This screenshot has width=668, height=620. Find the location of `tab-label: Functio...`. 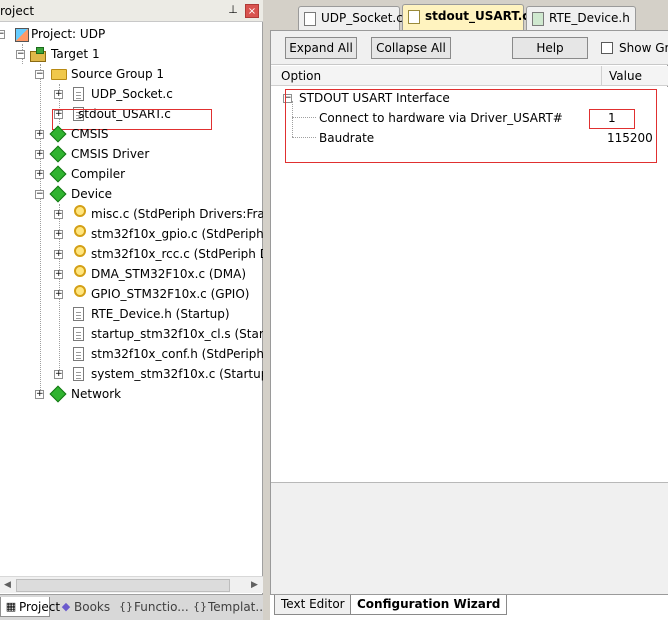

tab-label: Functio... is located at coordinates (161, 607).